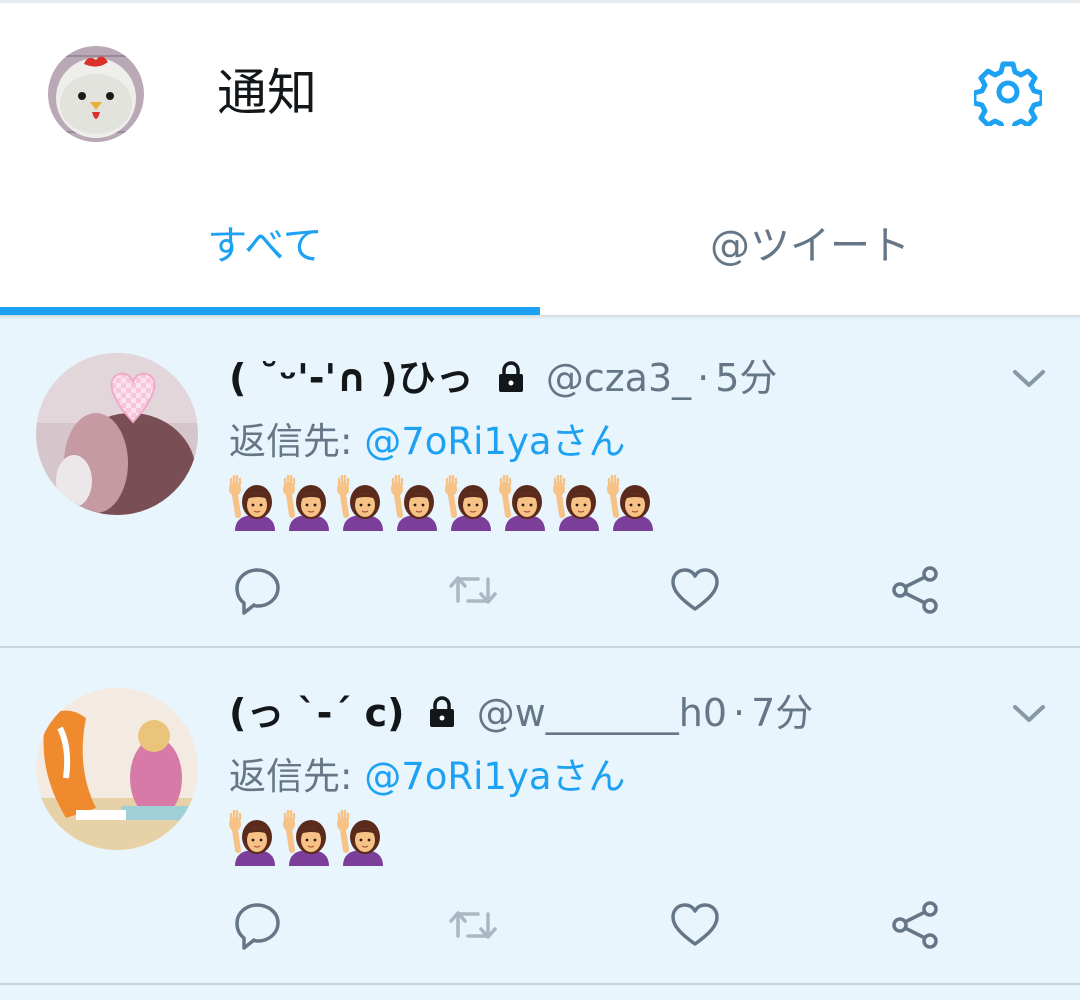 The width and height of the screenshot is (1080, 1000). I want to click on notification-tabs: すべて @ツイート, so click(540, 249).